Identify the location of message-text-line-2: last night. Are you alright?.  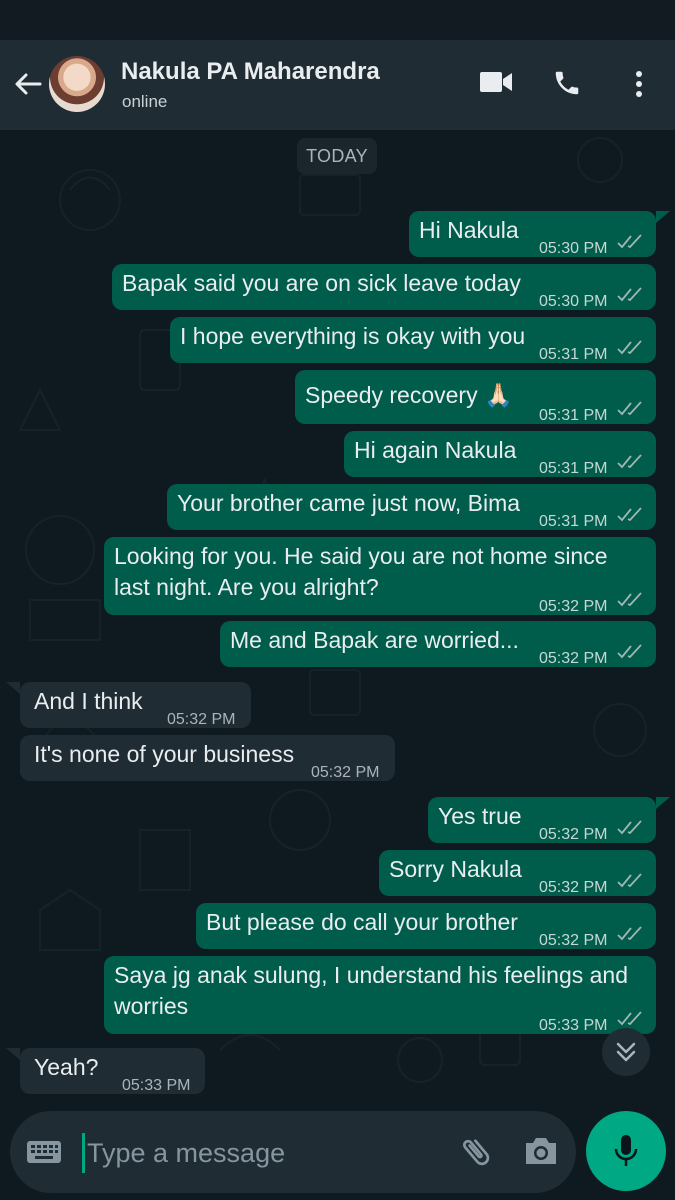
(246, 587).